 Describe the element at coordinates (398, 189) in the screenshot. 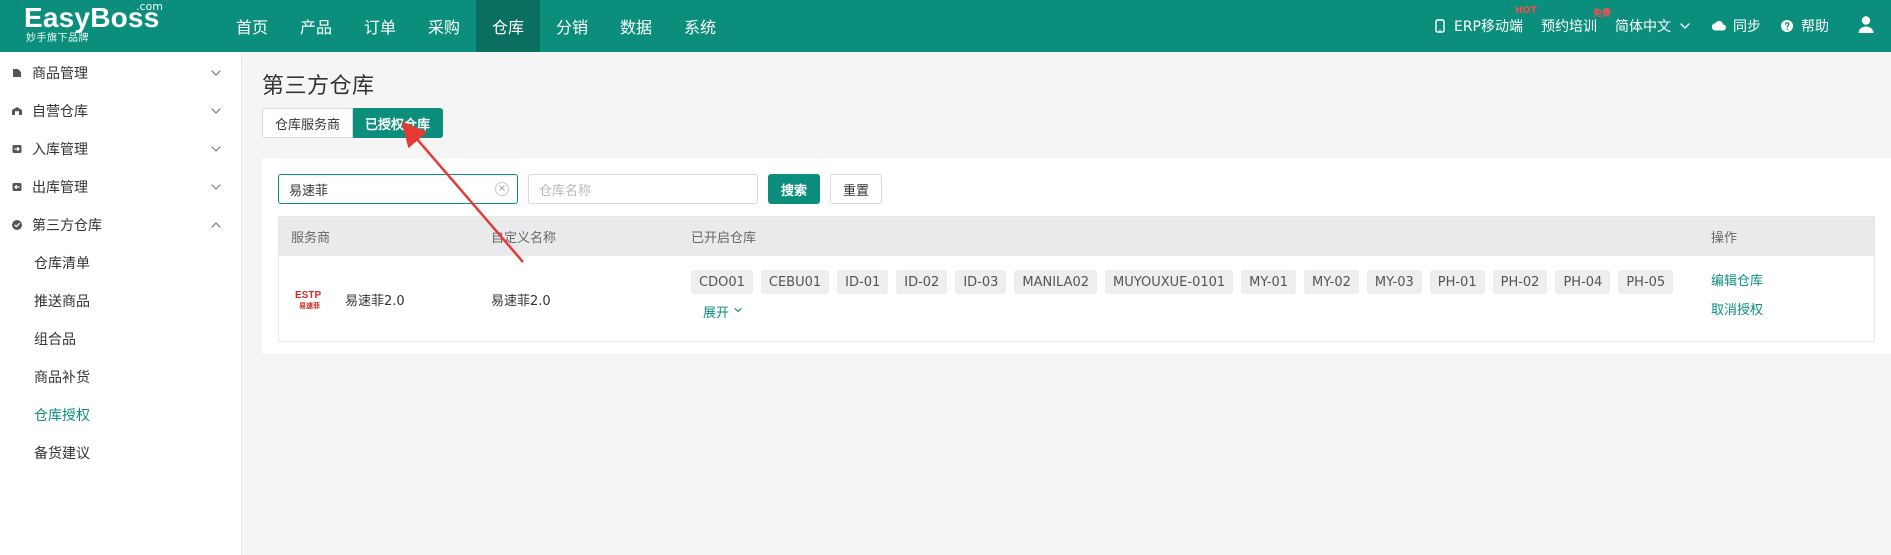

I see `provider-filter-input: 易速菲 ×` at that location.